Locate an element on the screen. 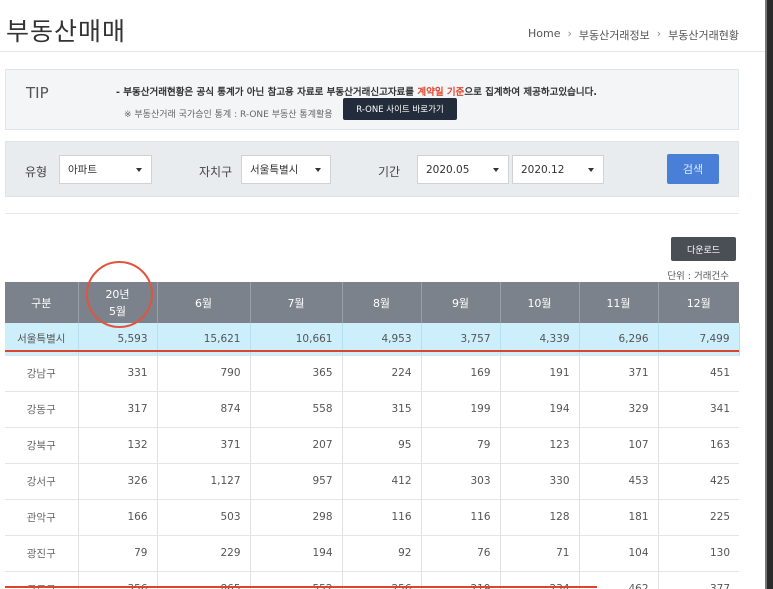 This screenshot has width=773, height=589. table-cell: 132 is located at coordinates (118, 445).